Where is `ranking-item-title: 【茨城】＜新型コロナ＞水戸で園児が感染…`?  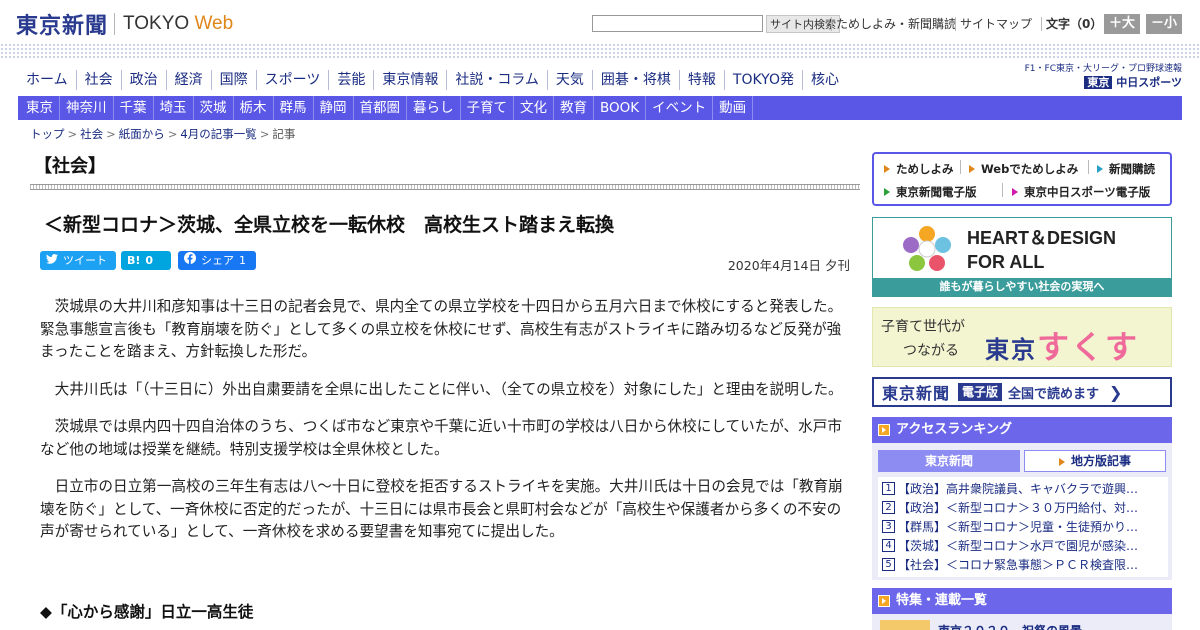 ranking-item-title: 【茨城】＜新型コロナ＞水戸で園児が感染… is located at coordinates (1018, 546).